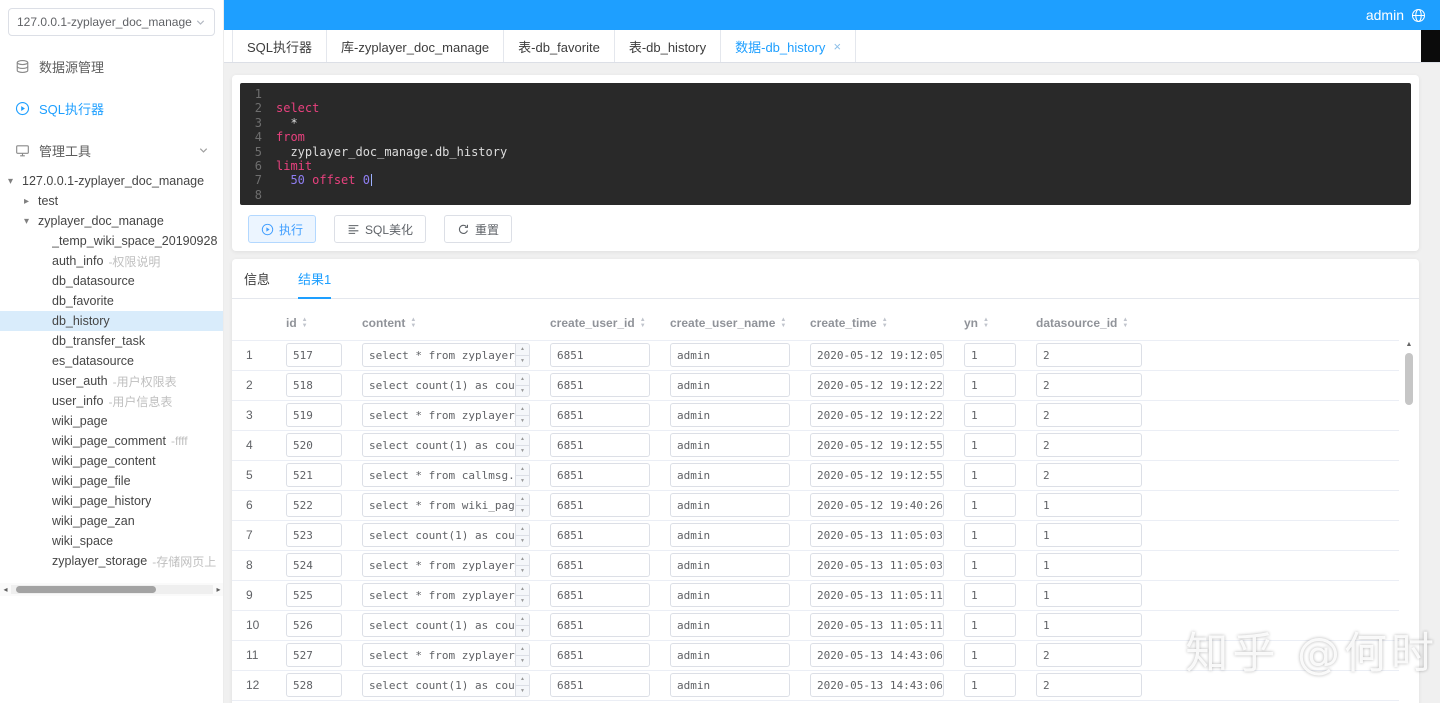 The height and width of the screenshot is (703, 1440). I want to click on reset-button: 重置, so click(478, 229).